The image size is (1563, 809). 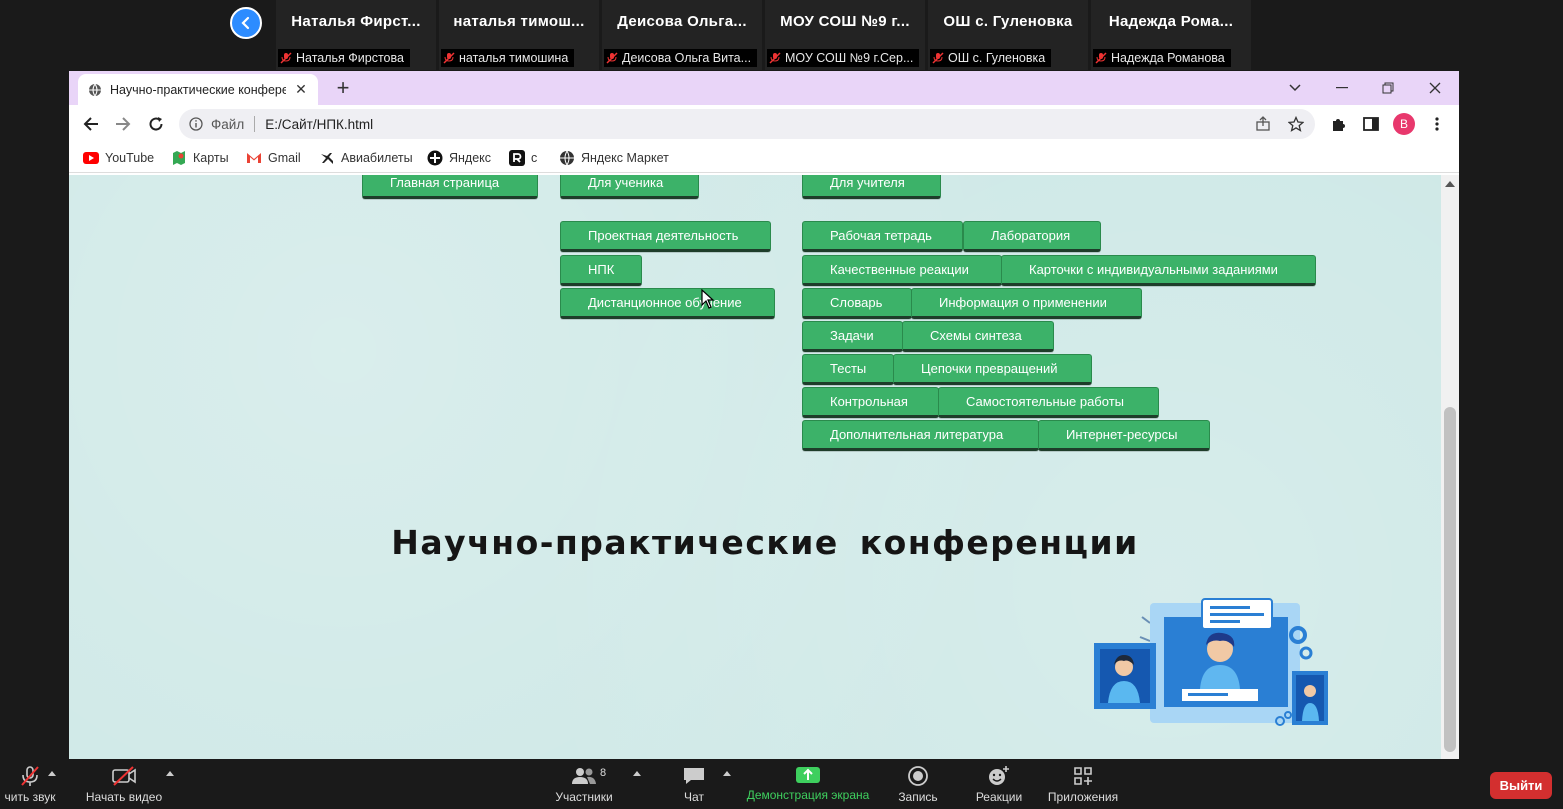 I want to click on omnibox-separator, so click(x=255, y=124).